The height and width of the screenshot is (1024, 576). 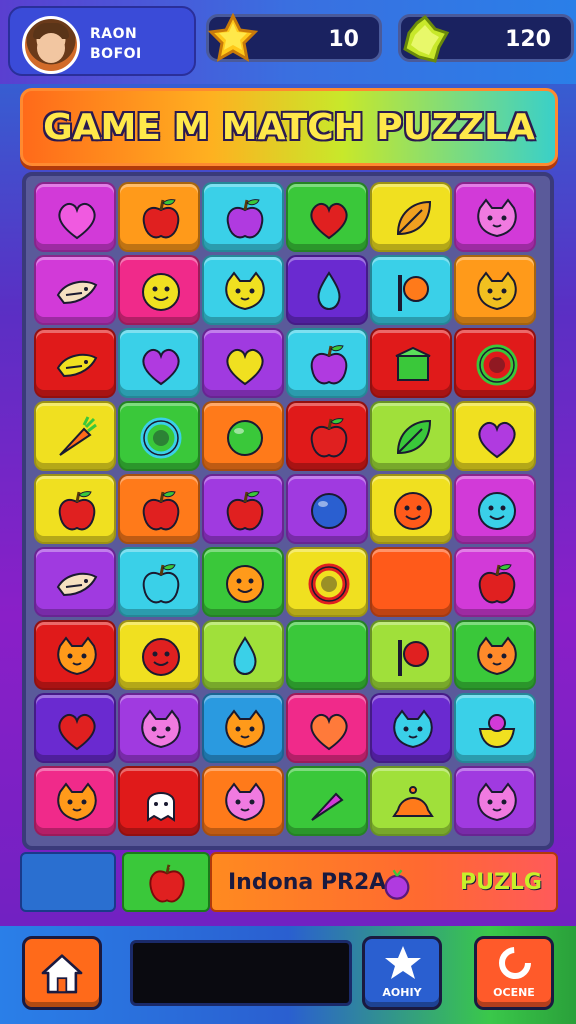 What do you see at coordinates (528, 39) in the screenshot?
I see `gem-currency-value: 120` at bounding box center [528, 39].